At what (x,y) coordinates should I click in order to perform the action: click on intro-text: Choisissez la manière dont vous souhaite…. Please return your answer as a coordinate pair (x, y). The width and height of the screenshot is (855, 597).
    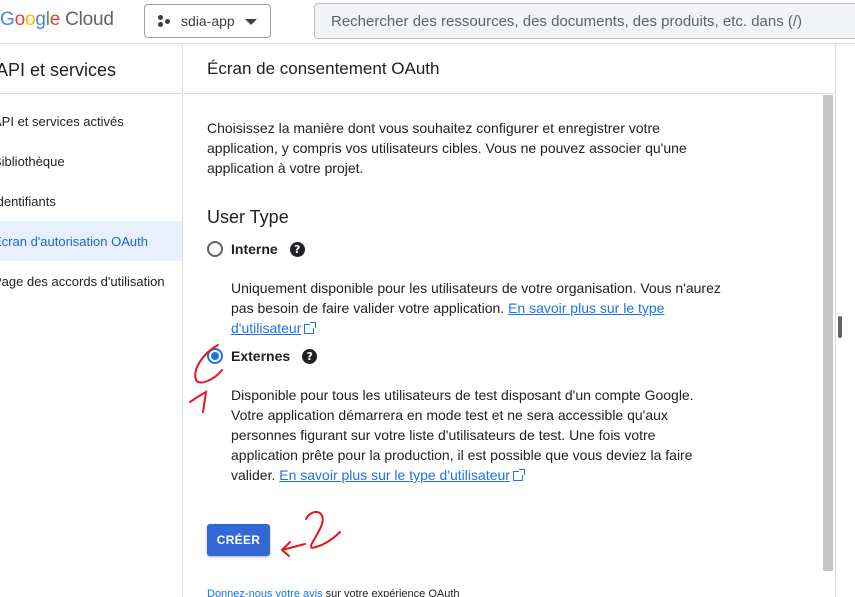
    Looking at the image, I should click on (447, 148).